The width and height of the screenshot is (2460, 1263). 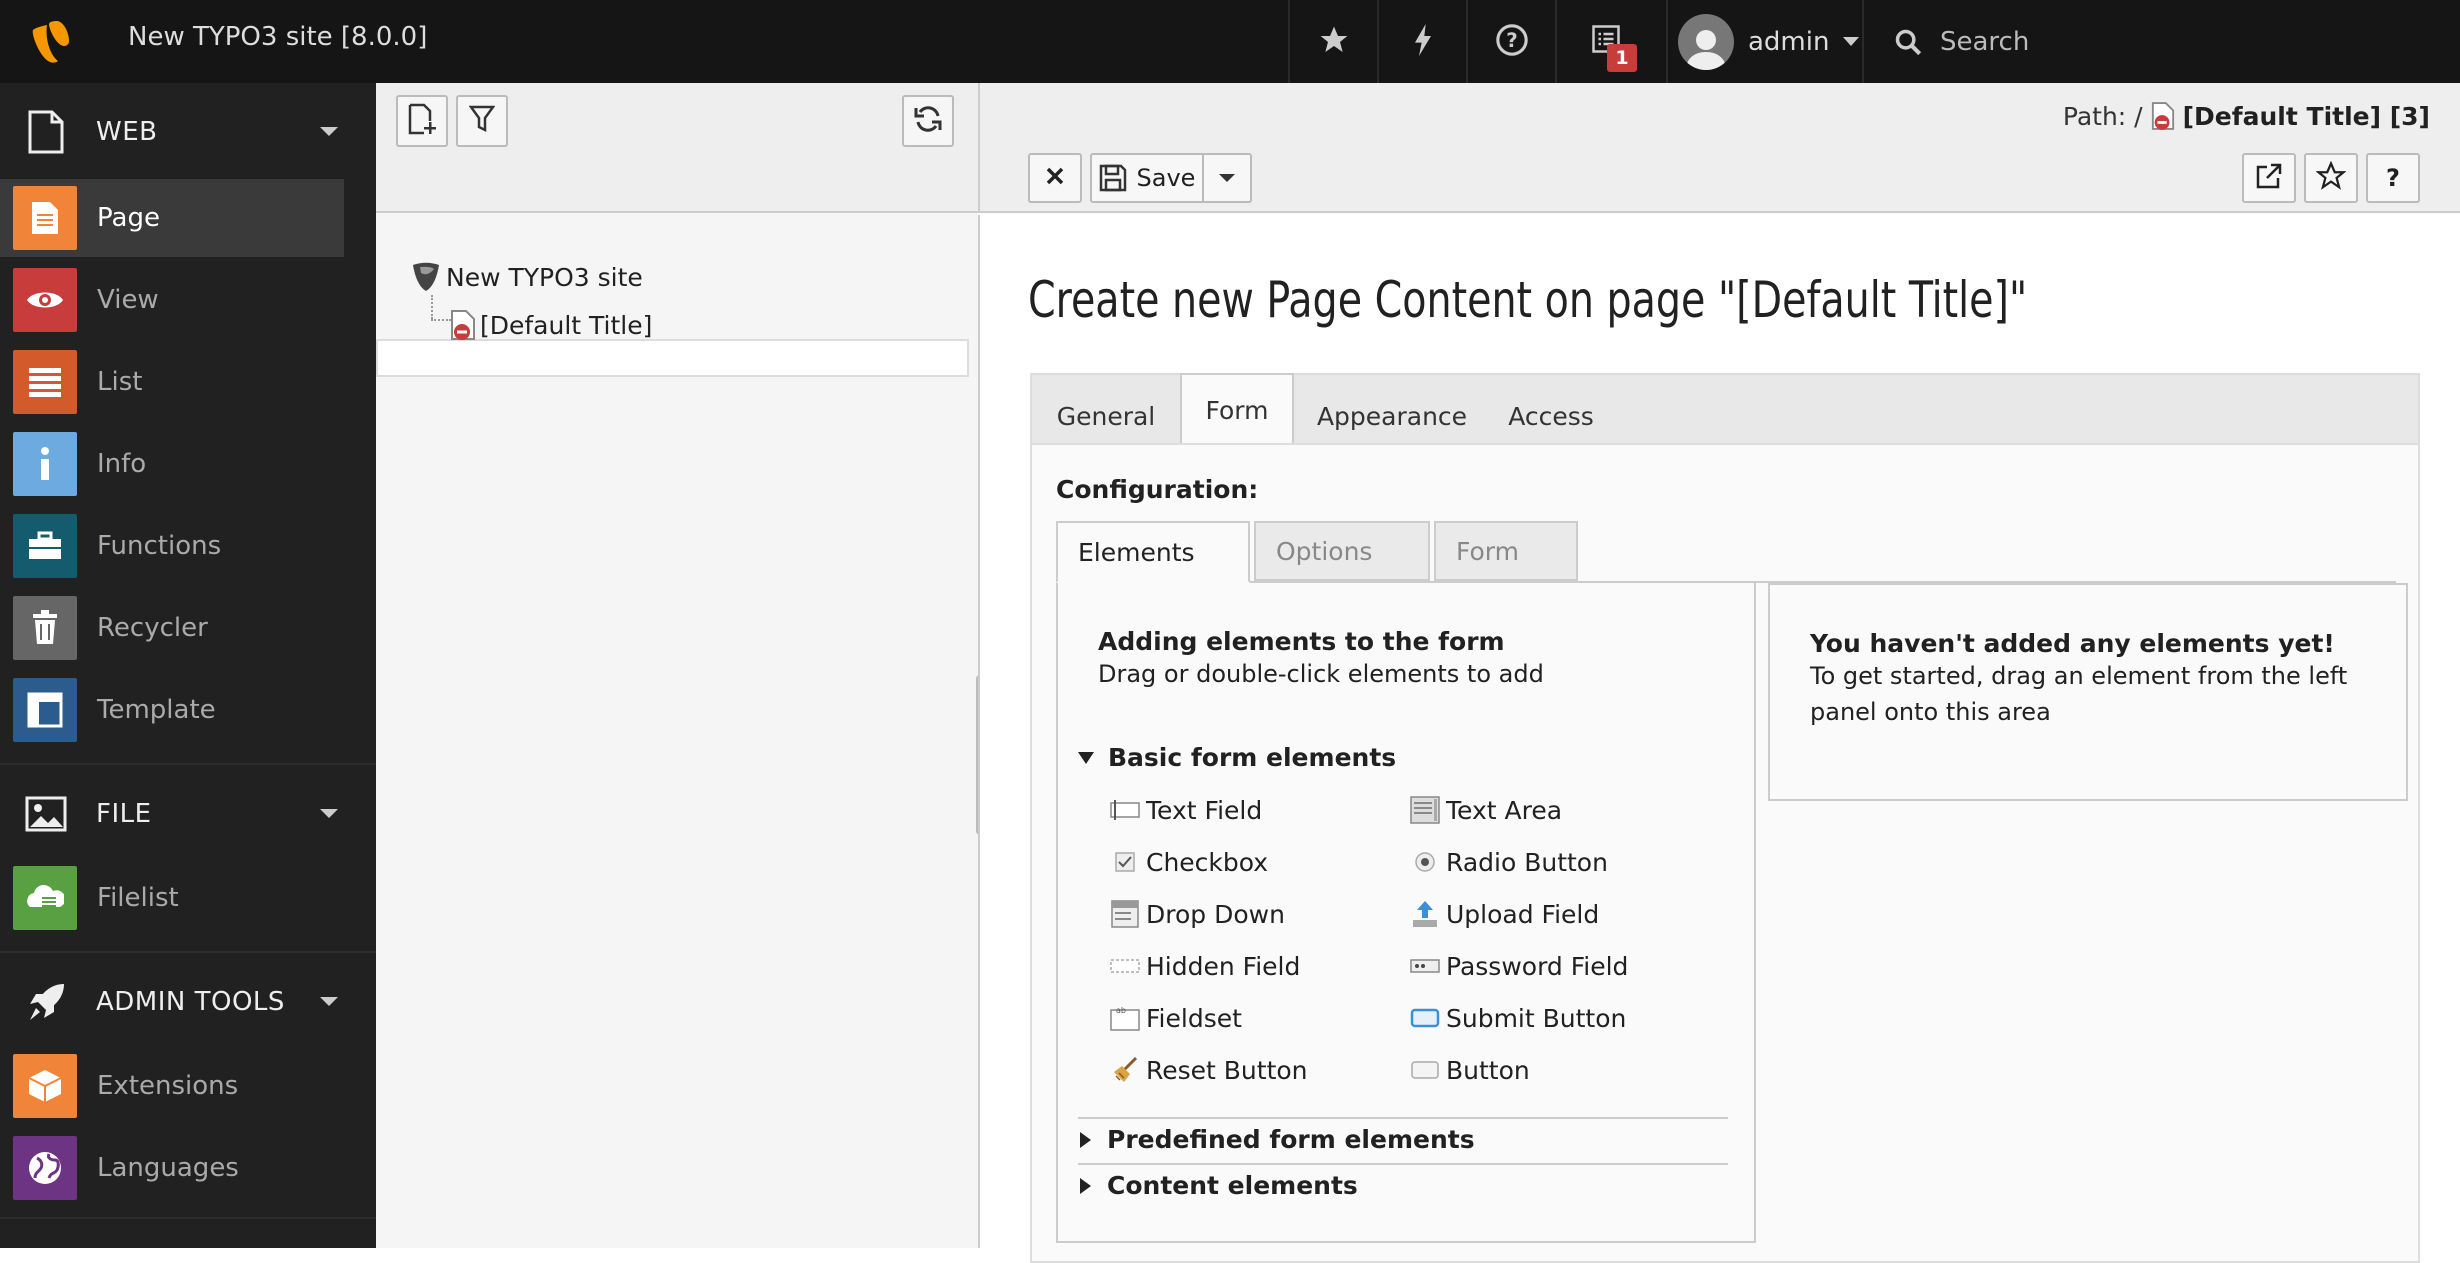 I want to click on context-help-button: ?, so click(x=2393, y=178).